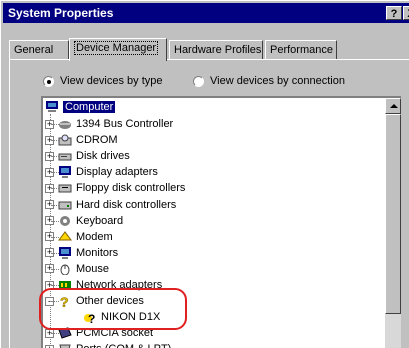 This screenshot has height=348, width=409. I want to click on tab-general: General, so click(39, 50).